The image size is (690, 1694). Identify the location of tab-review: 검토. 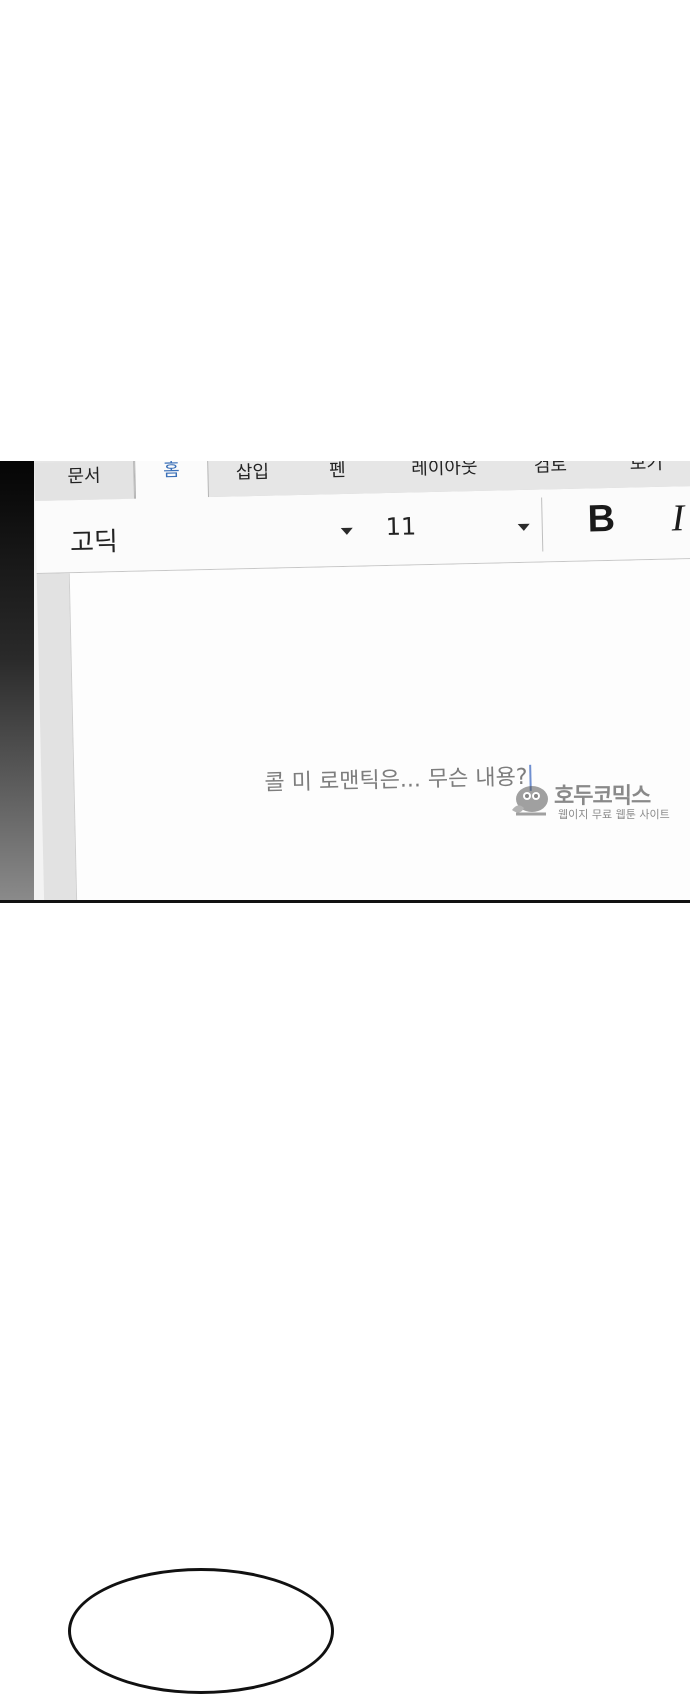
(550, 475).